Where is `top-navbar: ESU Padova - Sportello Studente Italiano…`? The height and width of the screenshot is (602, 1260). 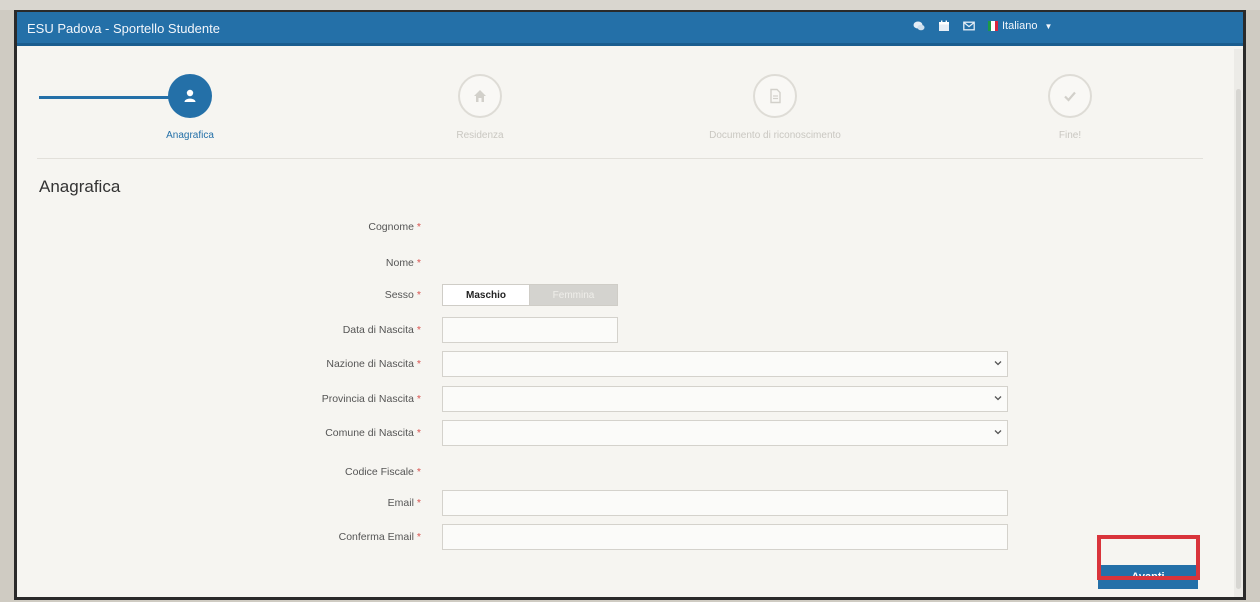
top-navbar: ESU Padova - Sportello Studente Italiano… is located at coordinates (630, 29).